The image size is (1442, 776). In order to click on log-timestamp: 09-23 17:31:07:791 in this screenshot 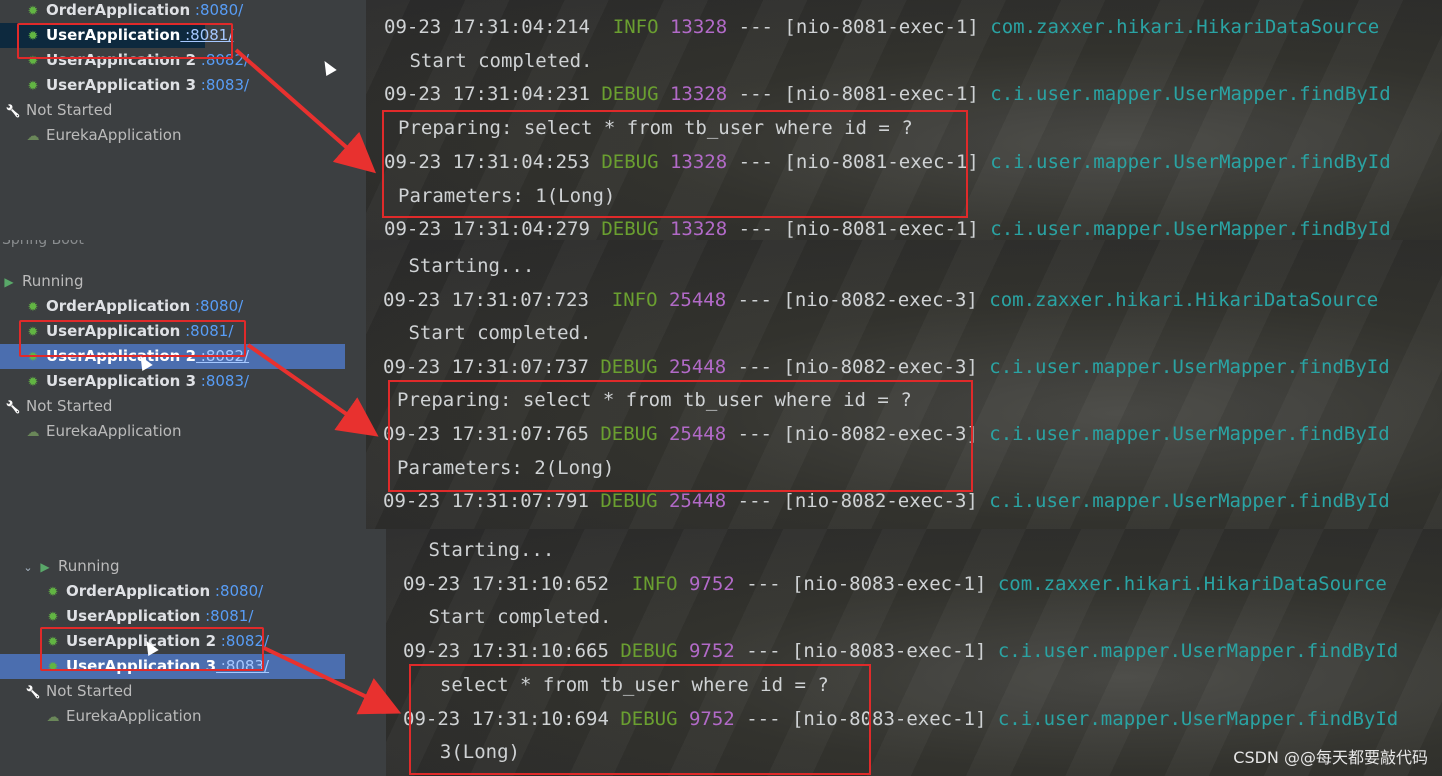, I will do `click(486, 501)`.